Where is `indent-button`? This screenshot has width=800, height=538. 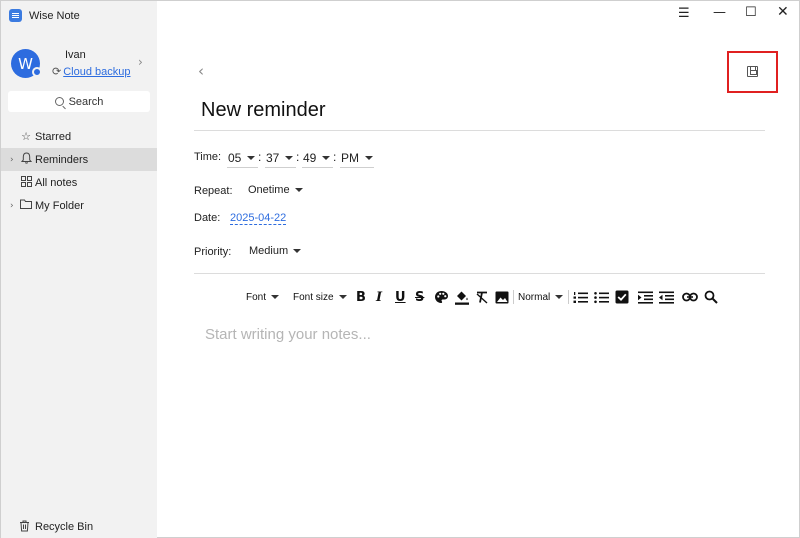 indent-button is located at coordinates (645, 297).